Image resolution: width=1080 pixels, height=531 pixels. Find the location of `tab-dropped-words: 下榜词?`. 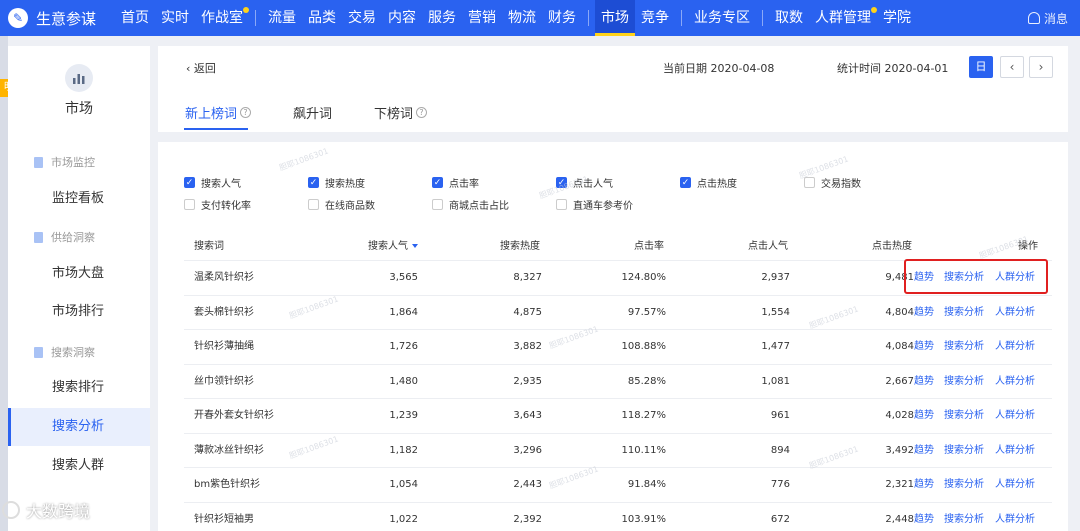

tab-dropped-words: 下榜词? is located at coordinates (401, 112).